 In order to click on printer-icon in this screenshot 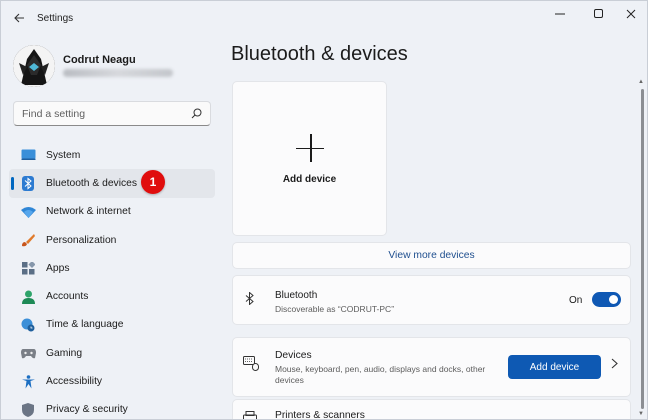, I will do `click(250, 414)`.